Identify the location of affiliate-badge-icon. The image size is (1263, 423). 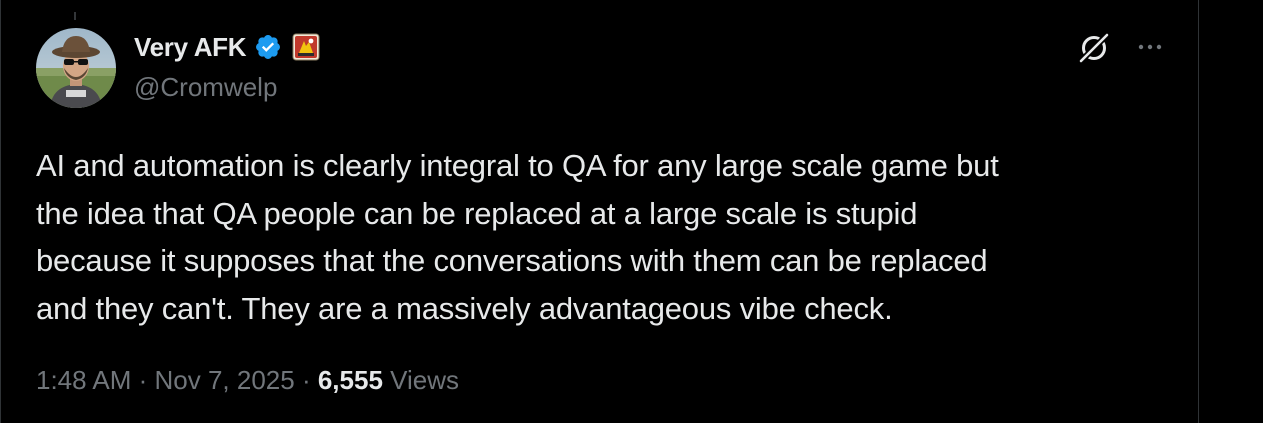
(306, 47).